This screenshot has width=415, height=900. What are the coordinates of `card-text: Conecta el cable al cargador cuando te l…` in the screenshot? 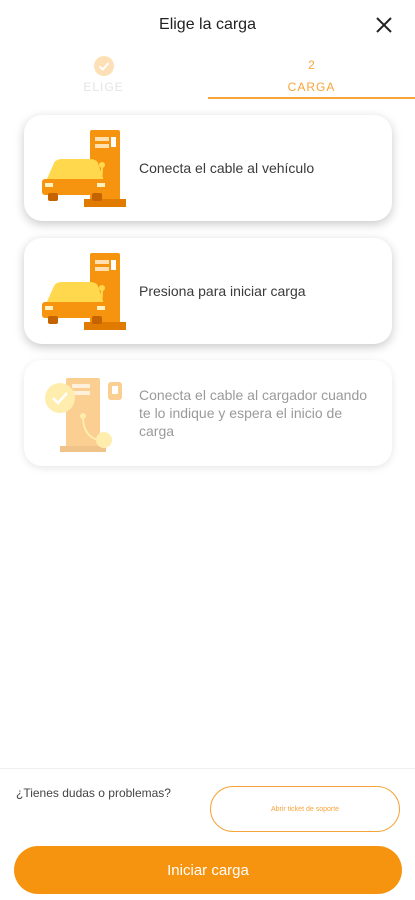 It's located at (253, 413).